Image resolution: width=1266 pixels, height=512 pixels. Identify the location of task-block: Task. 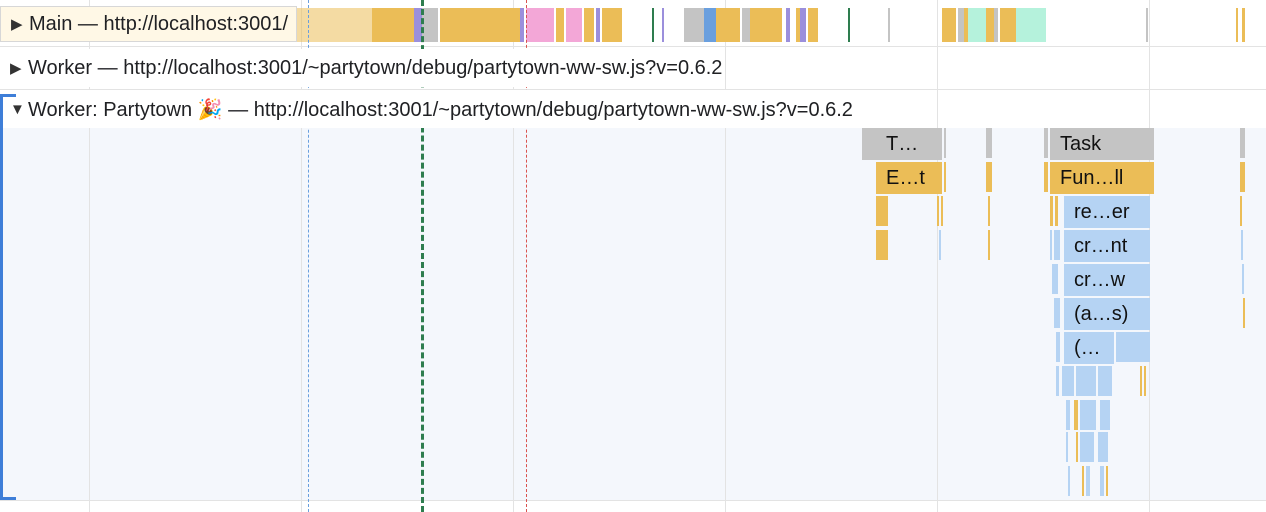
(1102, 144).